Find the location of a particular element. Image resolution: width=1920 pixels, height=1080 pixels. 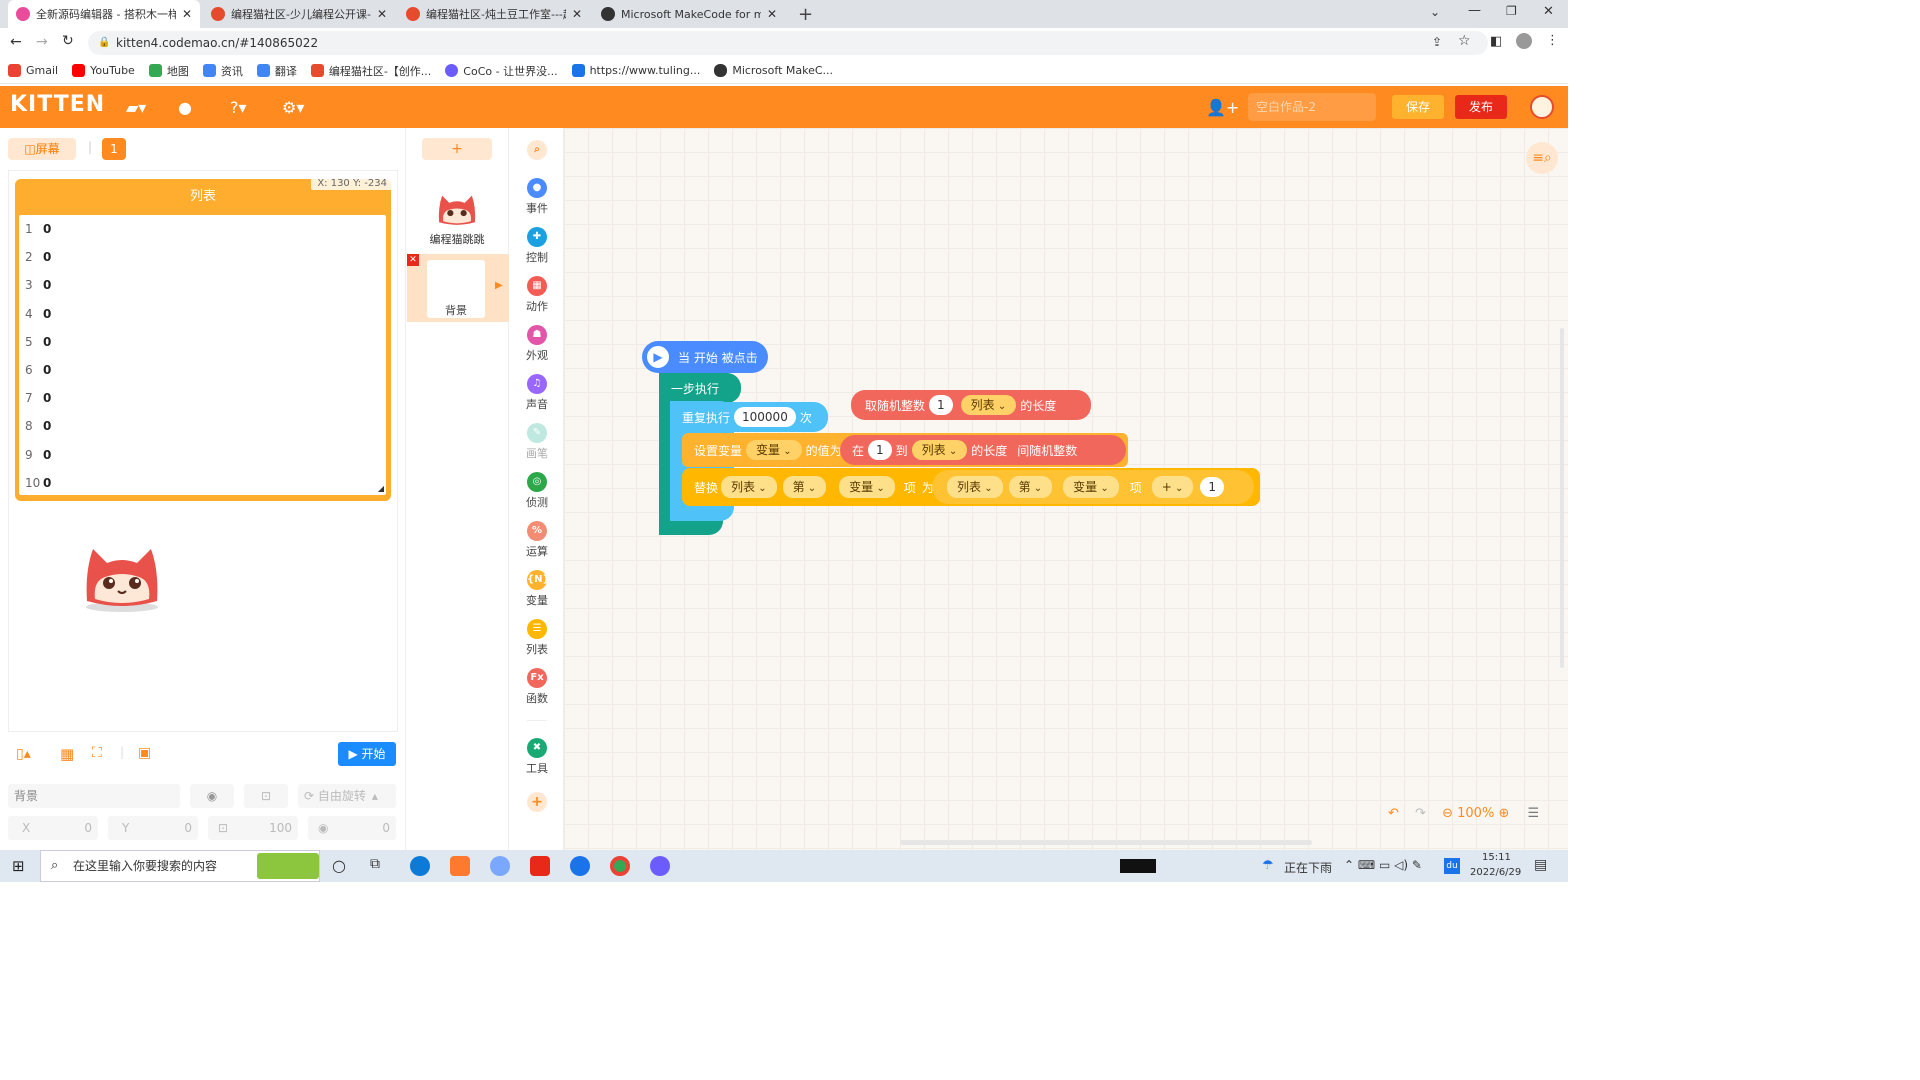

fullscreen-icon: ⛶ is located at coordinates (97, 753).